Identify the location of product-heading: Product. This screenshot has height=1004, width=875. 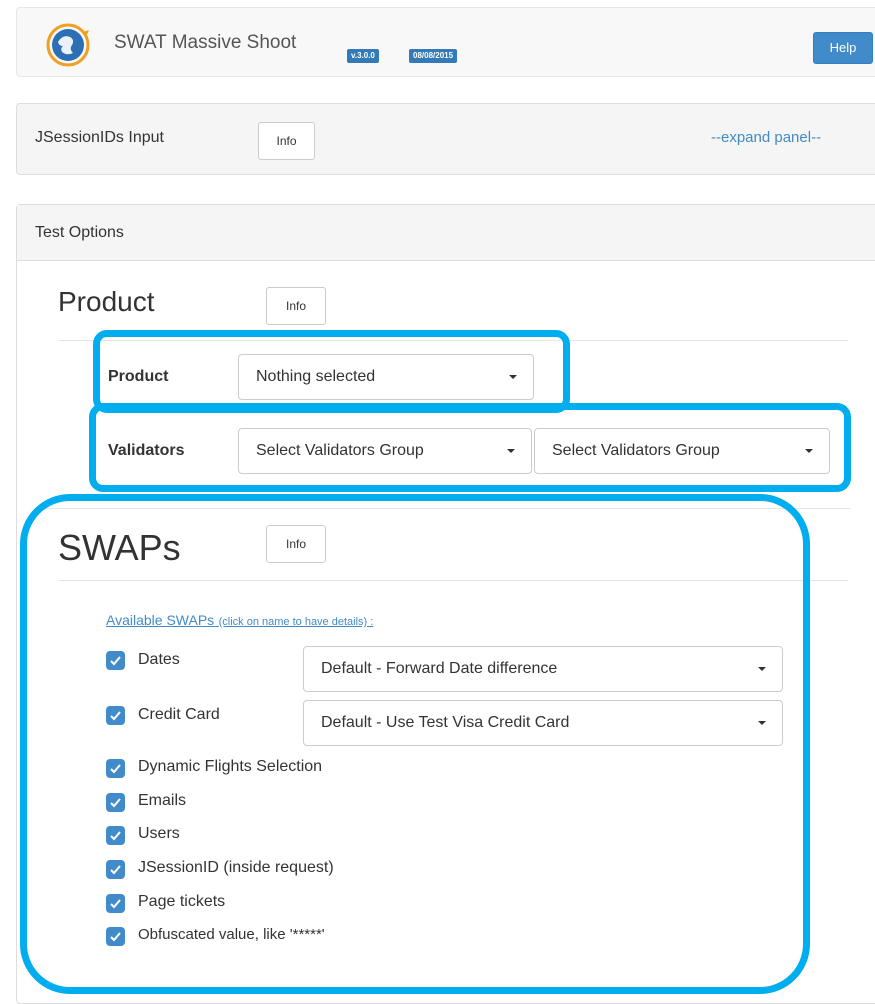
(106, 301).